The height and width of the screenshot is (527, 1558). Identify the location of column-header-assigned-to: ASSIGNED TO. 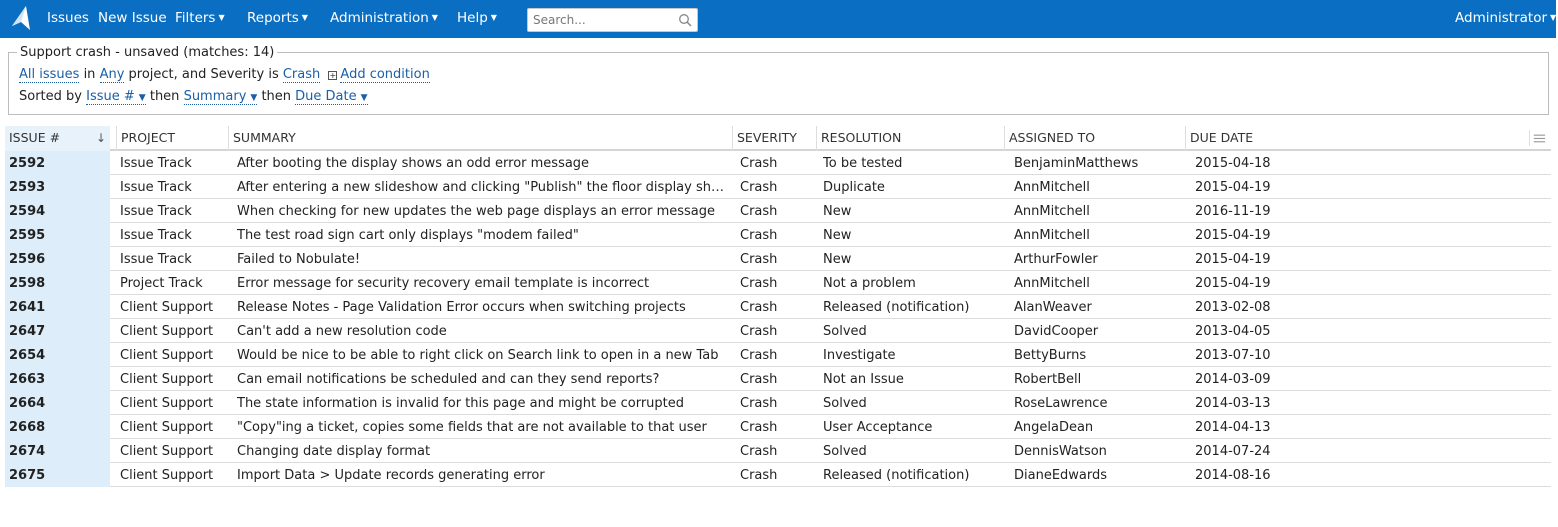
(1094, 138).